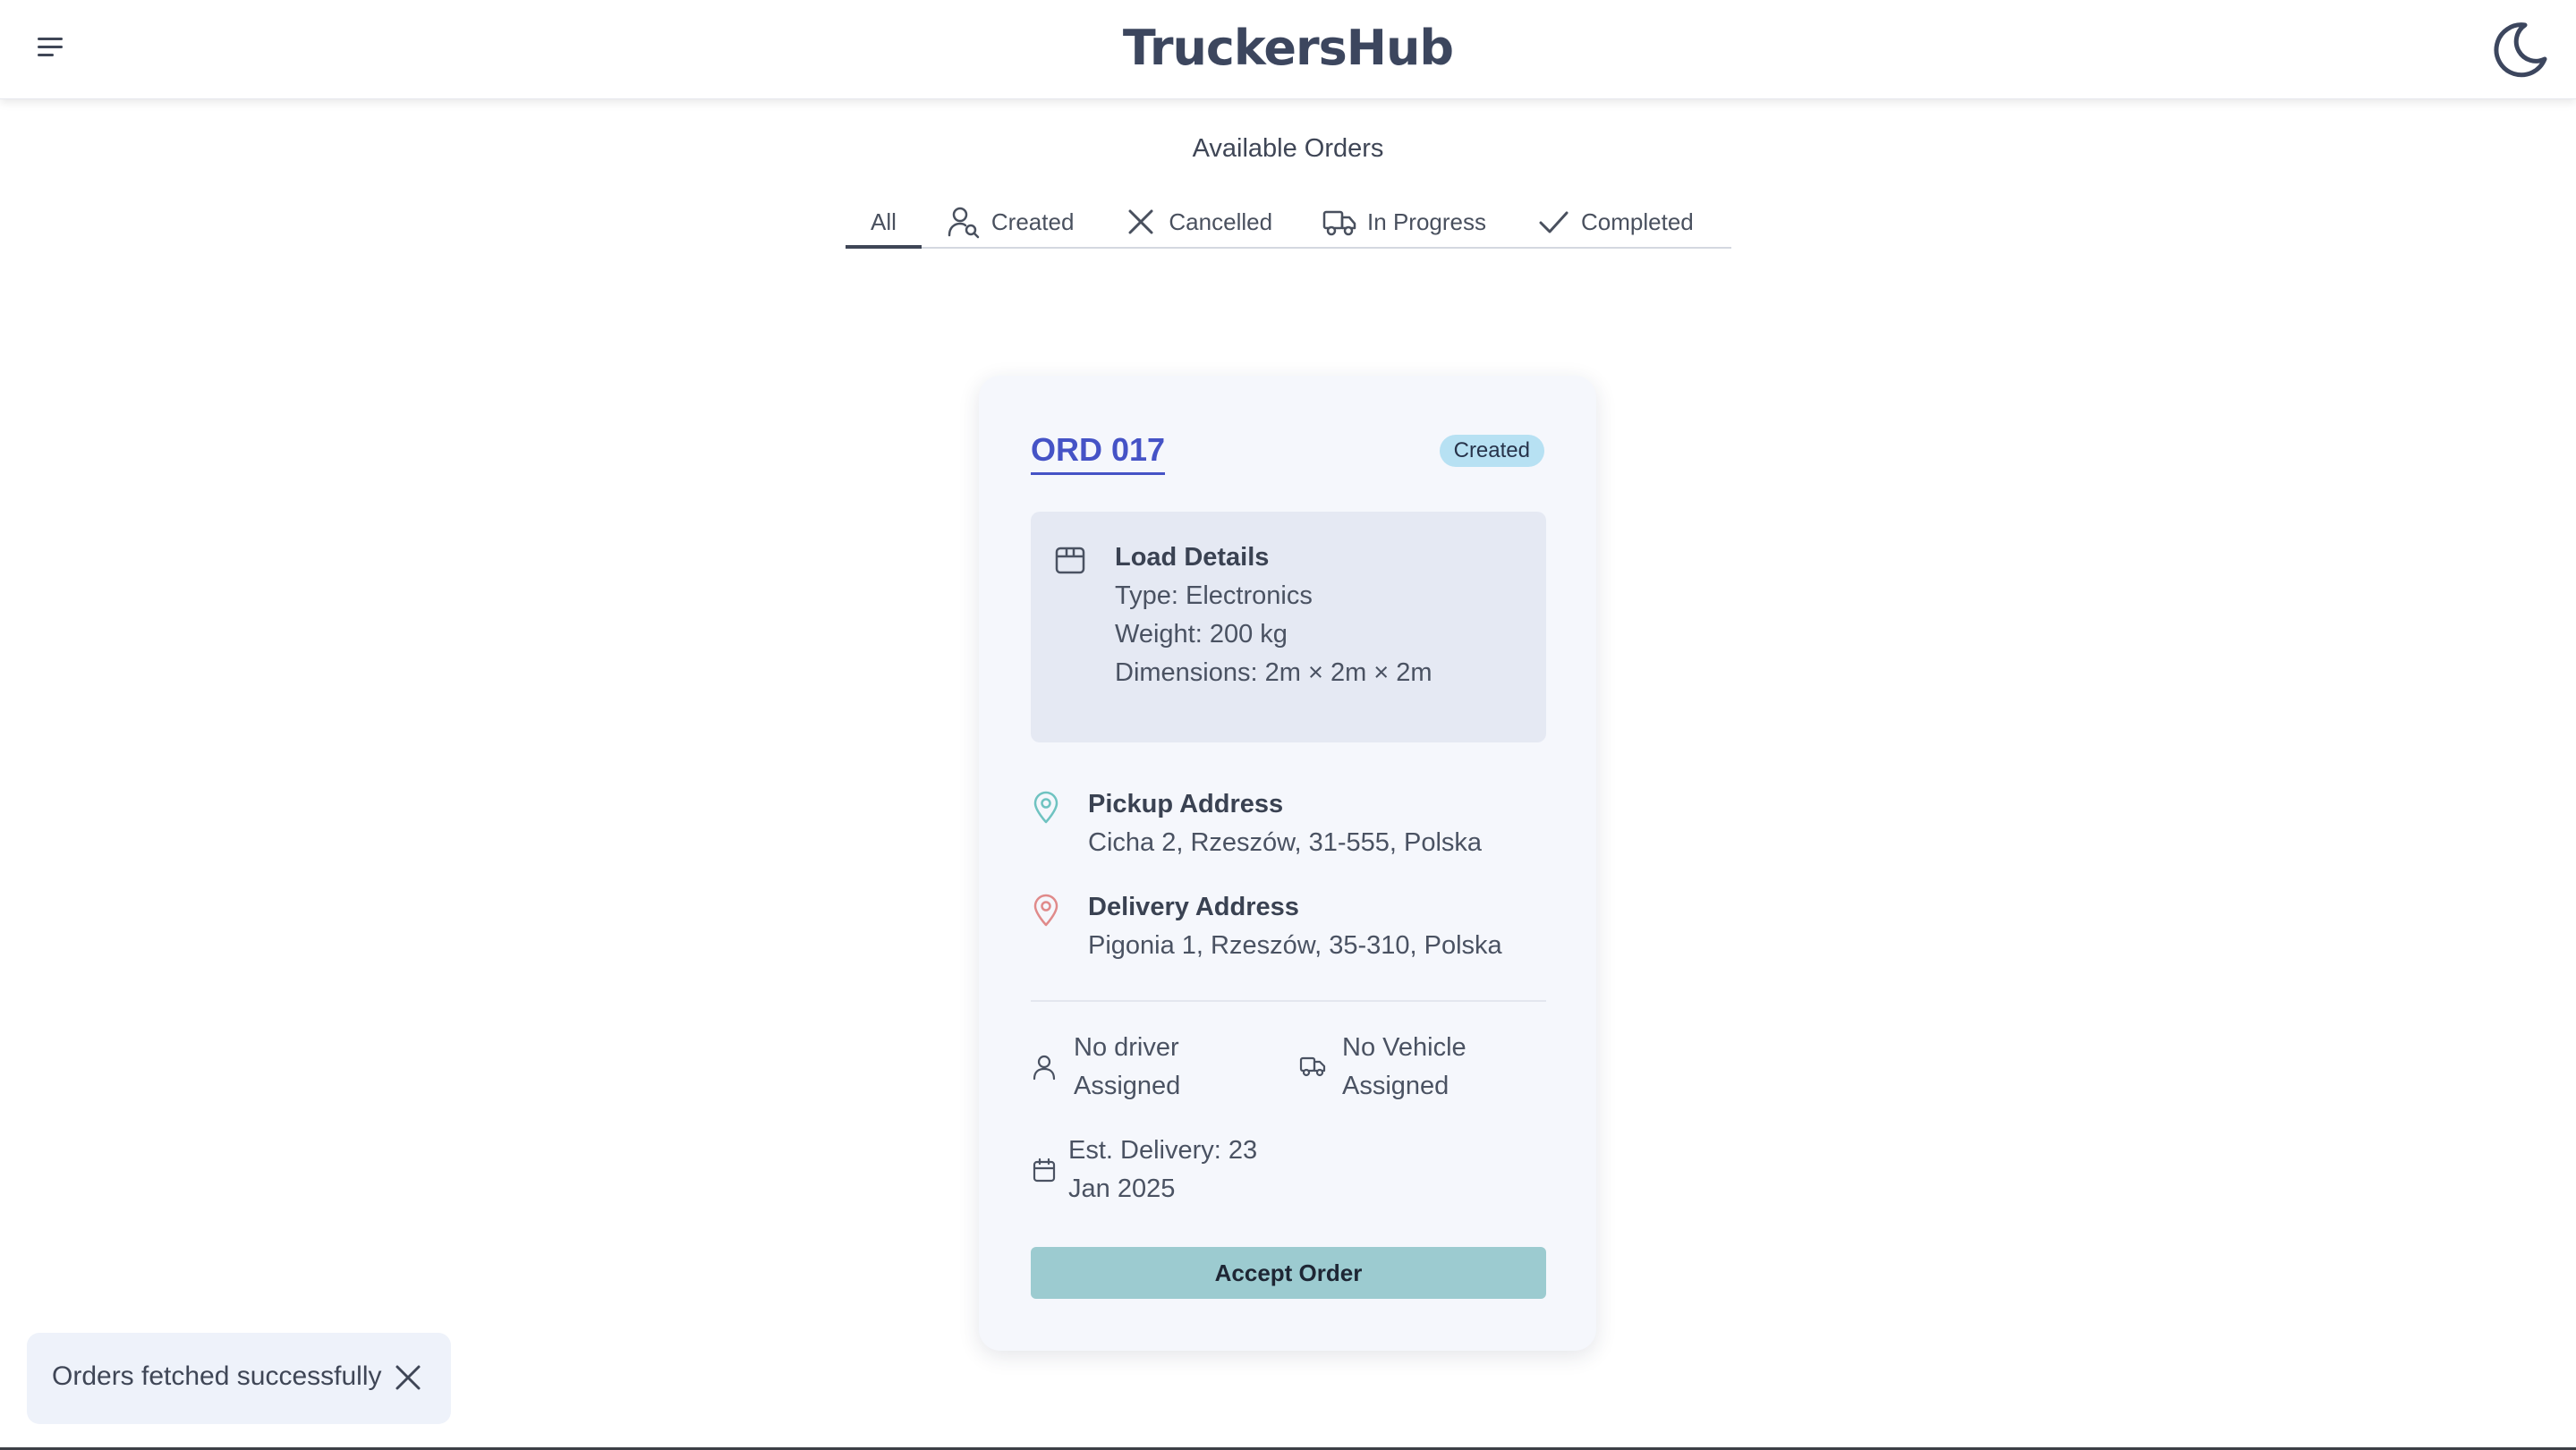 This screenshot has height=1450, width=2576. I want to click on tab-in-progress: In Progress, so click(1404, 222).